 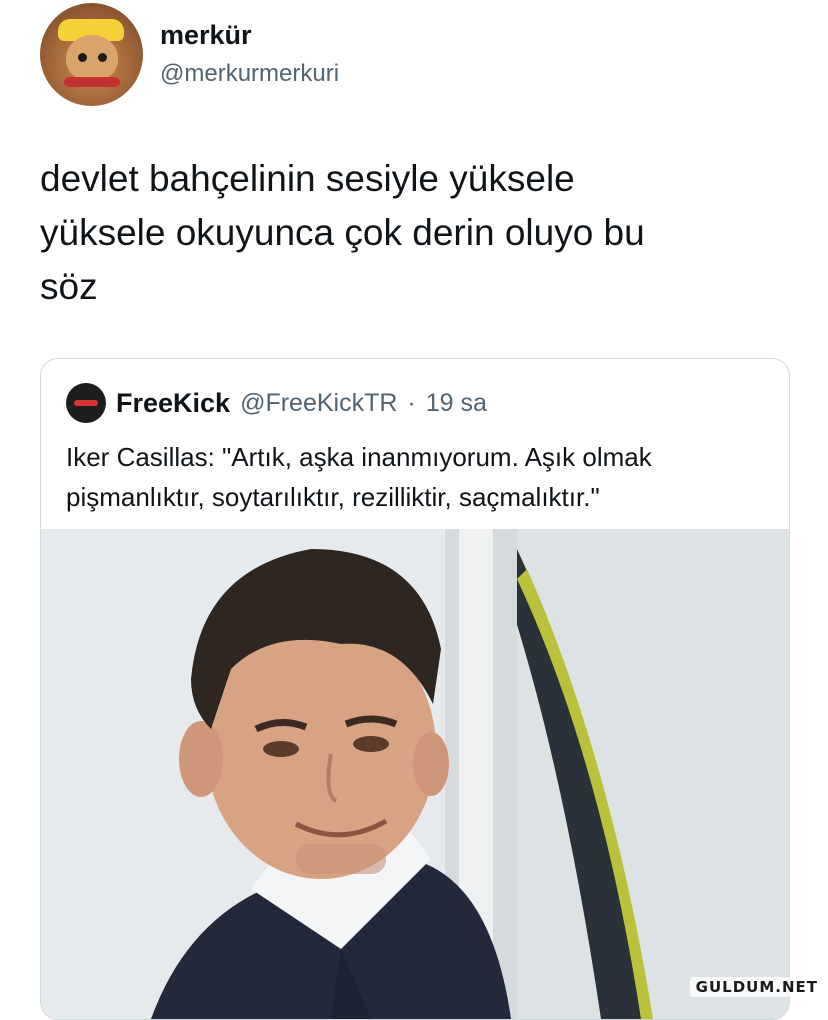 I want to click on tweet-text-line: söz, so click(x=69, y=286).